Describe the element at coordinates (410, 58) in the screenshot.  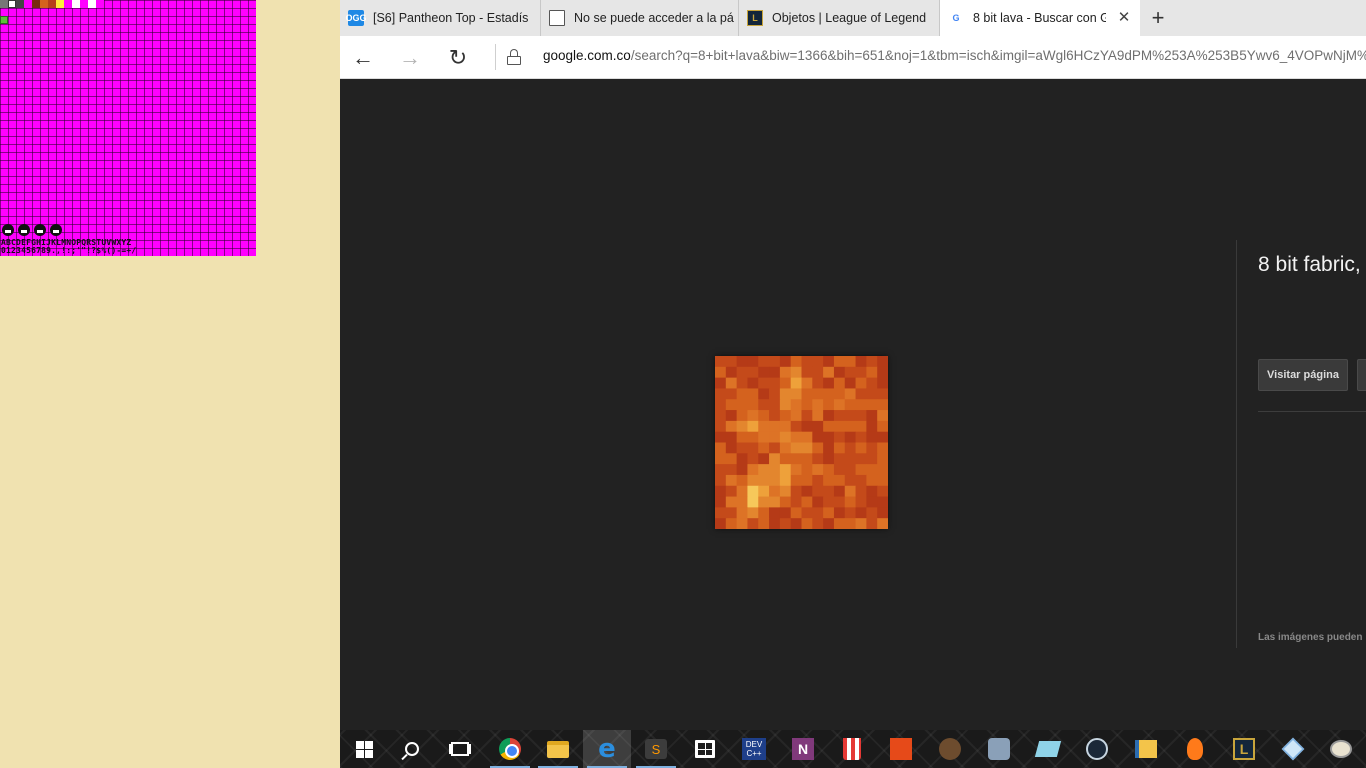
I see `forward-button: →` at that location.